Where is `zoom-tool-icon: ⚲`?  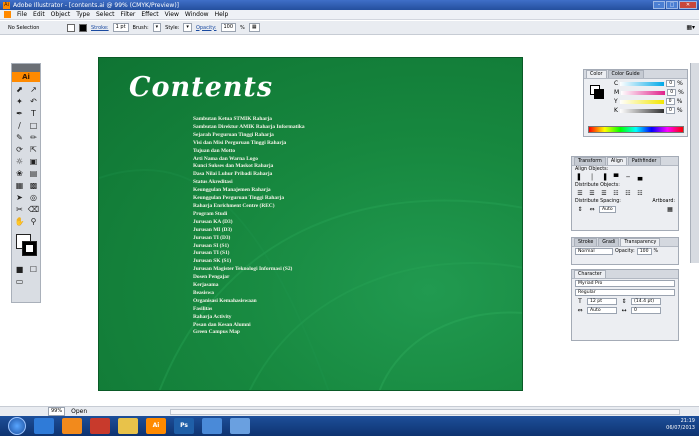 zoom-tool-icon: ⚲ is located at coordinates (33, 221).